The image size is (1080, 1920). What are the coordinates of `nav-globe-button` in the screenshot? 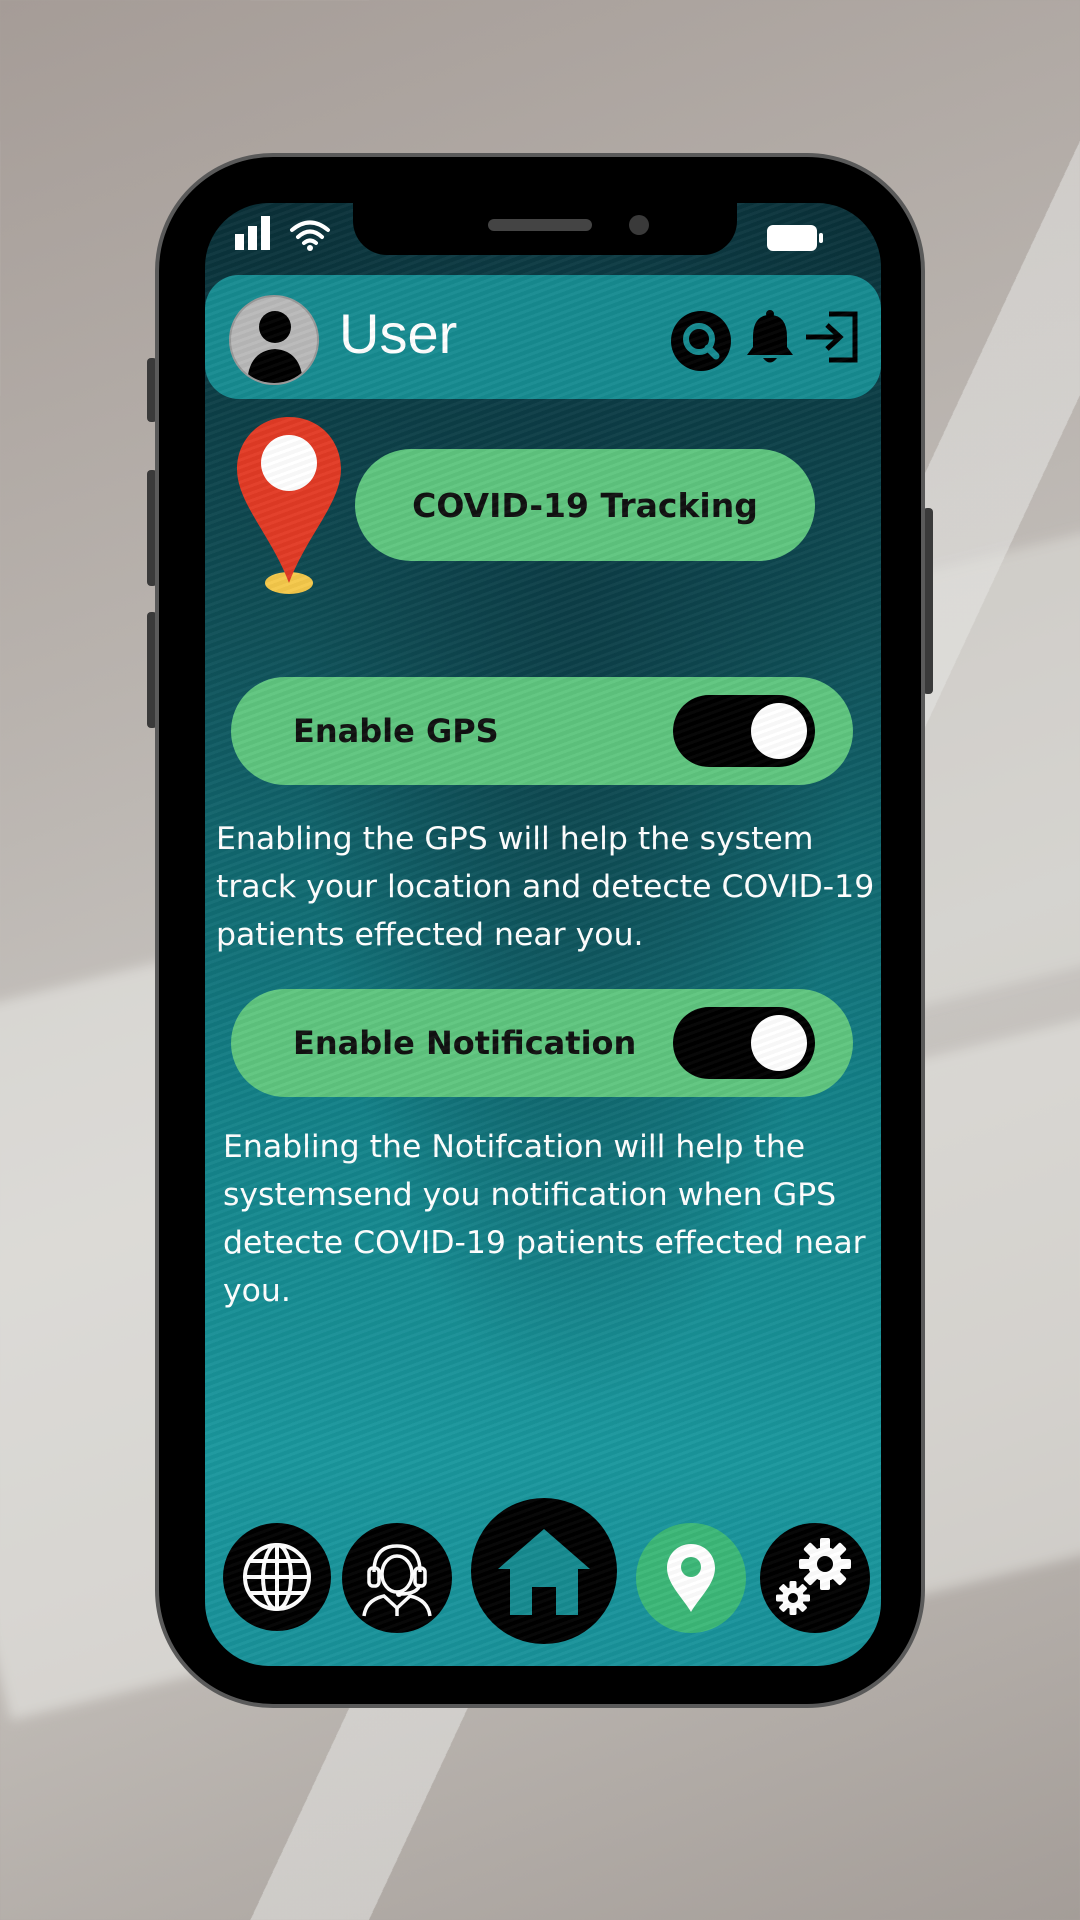 It's located at (277, 1577).